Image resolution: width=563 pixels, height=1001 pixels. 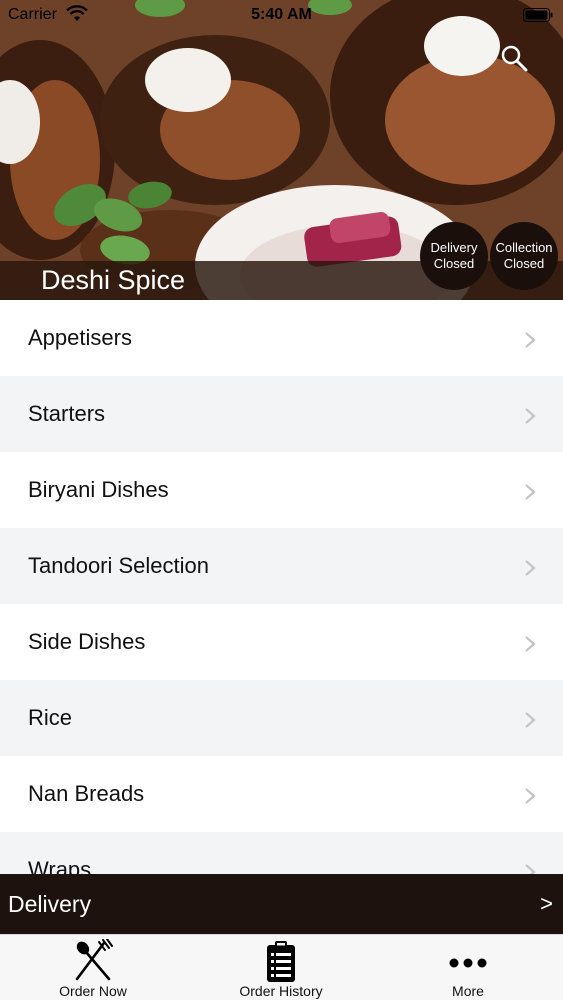 I want to click on menu-item-biryani-dishes: Biryani Dishes, so click(x=281, y=490).